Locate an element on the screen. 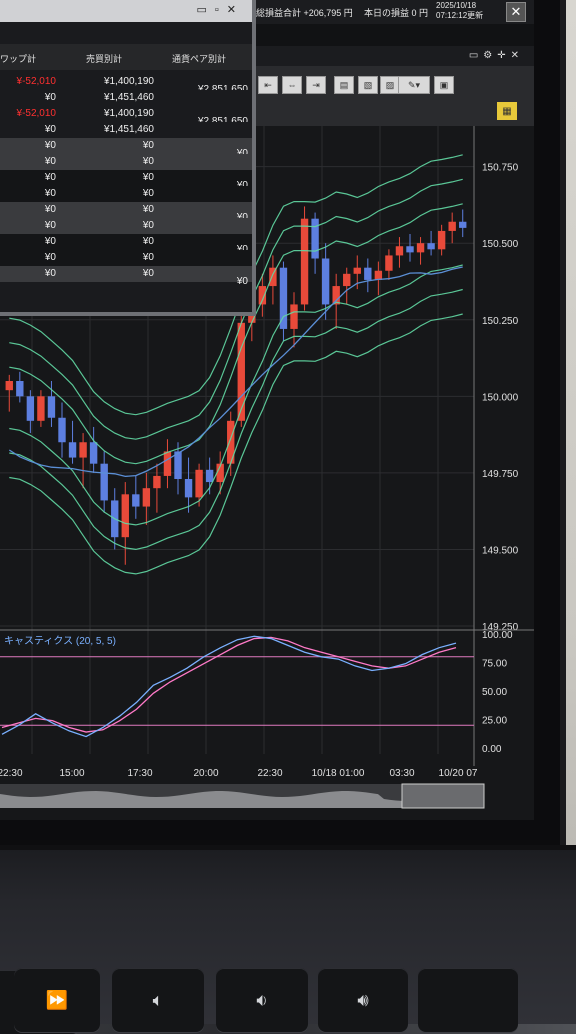 This screenshot has height=1034, width=576. key-rewind: ⏩ is located at coordinates (57, 1000).